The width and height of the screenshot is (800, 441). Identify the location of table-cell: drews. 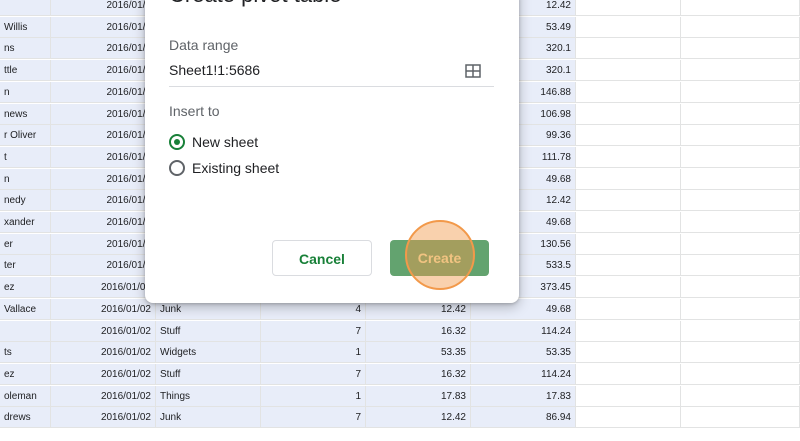
(25, 418).